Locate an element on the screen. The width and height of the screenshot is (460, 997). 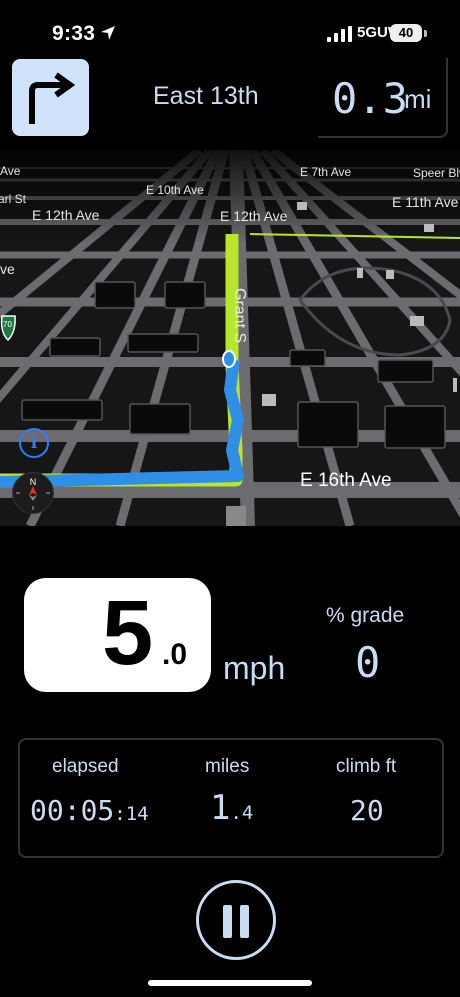
speed-unit: mph is located at coordinates (254, 668).